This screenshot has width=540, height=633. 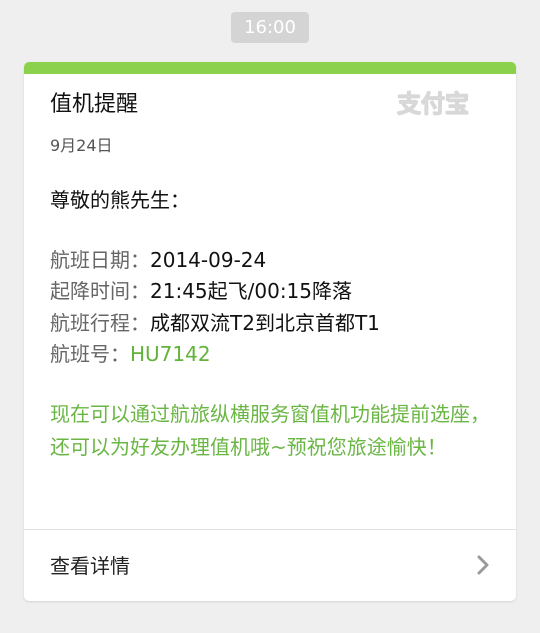 I want to click on flight-time-value: 21:45起飞/00:15降落, so click(x=251, y=291).